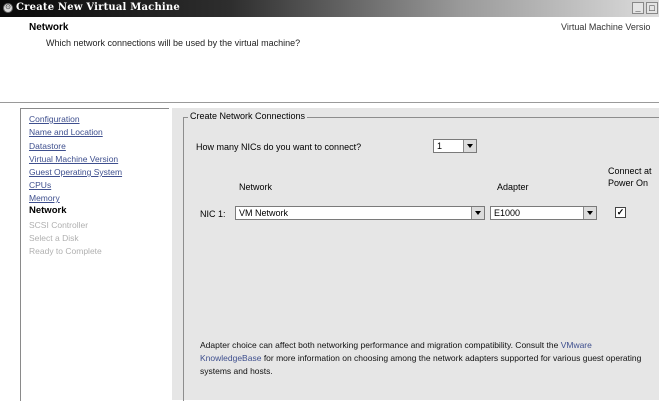  I want to click on connect-column-header-line2: Power On, so click(628, 183).